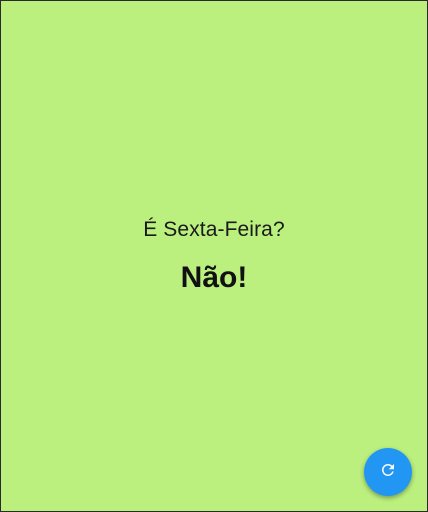 The width and height of the screenshot is (428, 512). I want to click on question-text: É Sexta-Feira?, so click(214, 229).